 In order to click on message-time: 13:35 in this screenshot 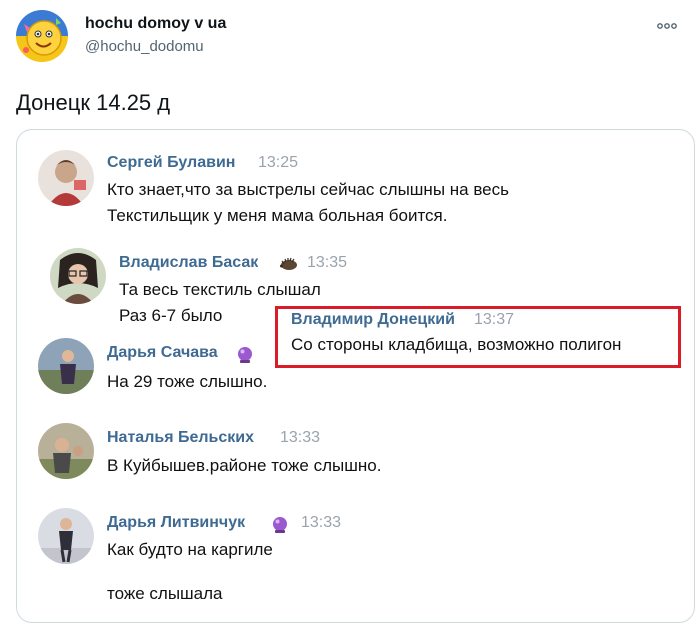, I will do `click(327, 262)`.